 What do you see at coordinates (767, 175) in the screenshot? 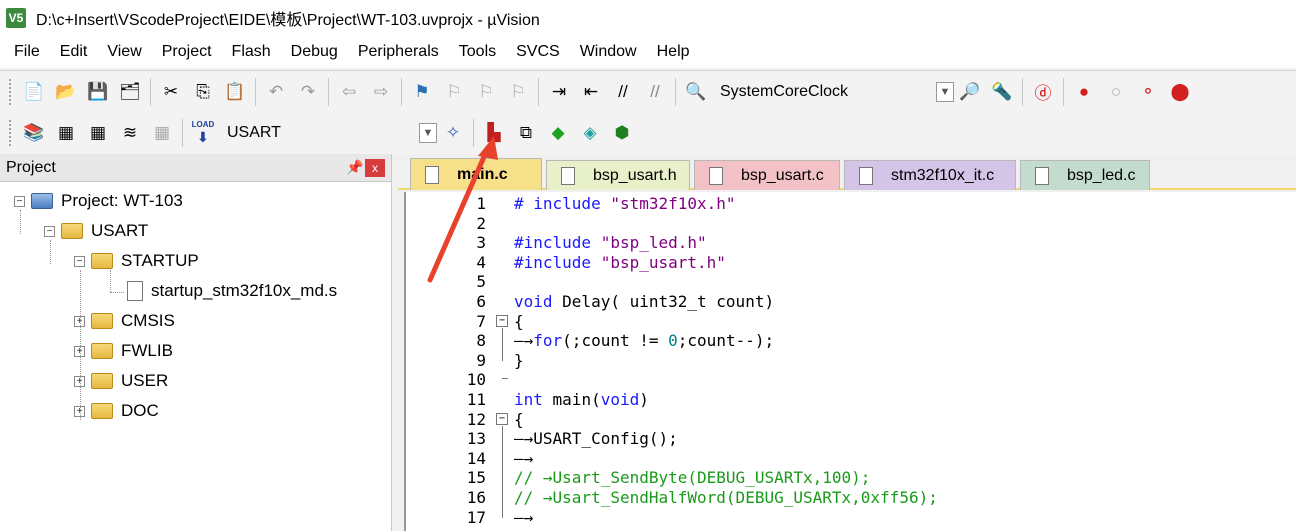
I see `tab-bsp-usart-c: bsp_usart.c` at bounding box center [767, 175].